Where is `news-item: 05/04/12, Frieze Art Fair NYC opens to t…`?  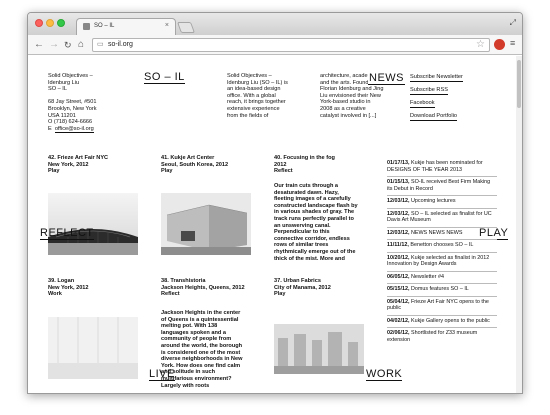 news-item: 05/04/12, Frieze Art Fair NYC opens to t… is located at coordinates (442, 305).